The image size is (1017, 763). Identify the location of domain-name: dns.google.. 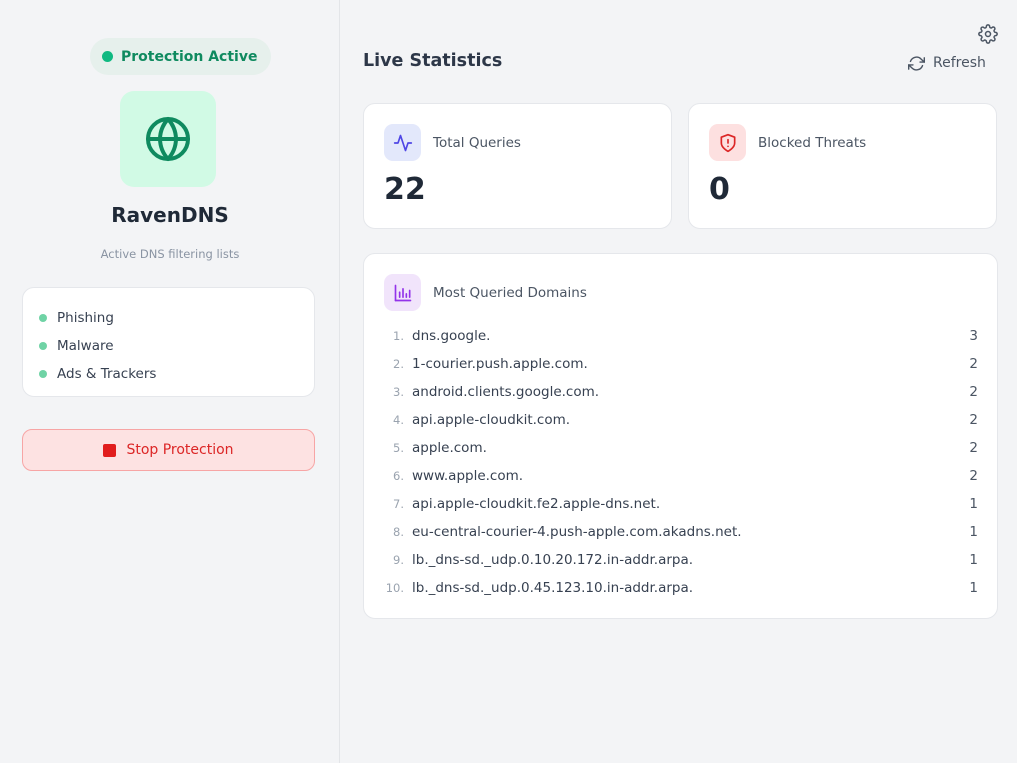
(451, 336).